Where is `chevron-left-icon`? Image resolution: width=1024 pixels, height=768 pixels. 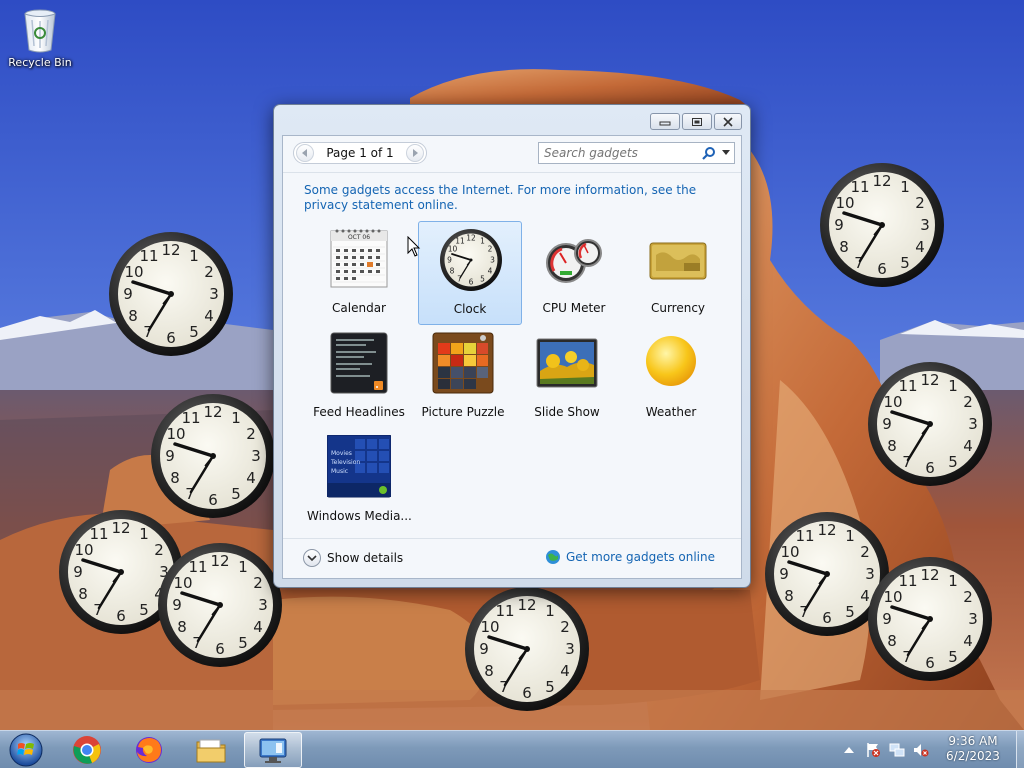 chevron-left-icon is located at coordinates (304, 153).